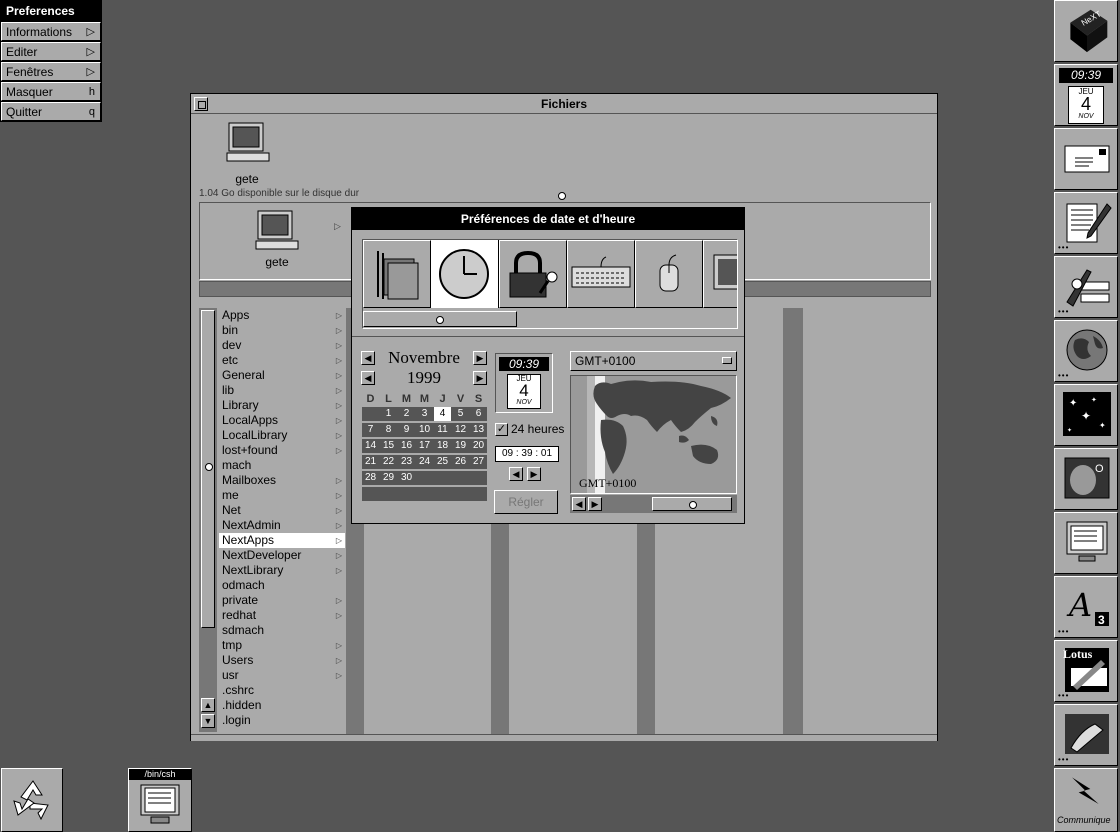 The height and width of the screenshot is (832, 1120). Describe the element at coordinates (282, 345) in the screenshot. I see `browser-list-item: dev ▷` at that location.